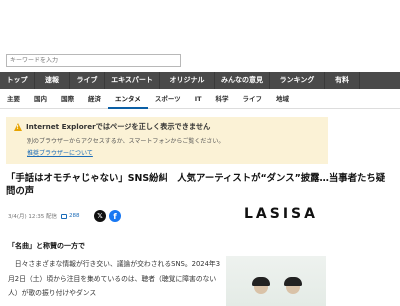  Describe the element at coordinates (87, 80) in the screenshot. I see `nav-item-live: ライブ` at that location.